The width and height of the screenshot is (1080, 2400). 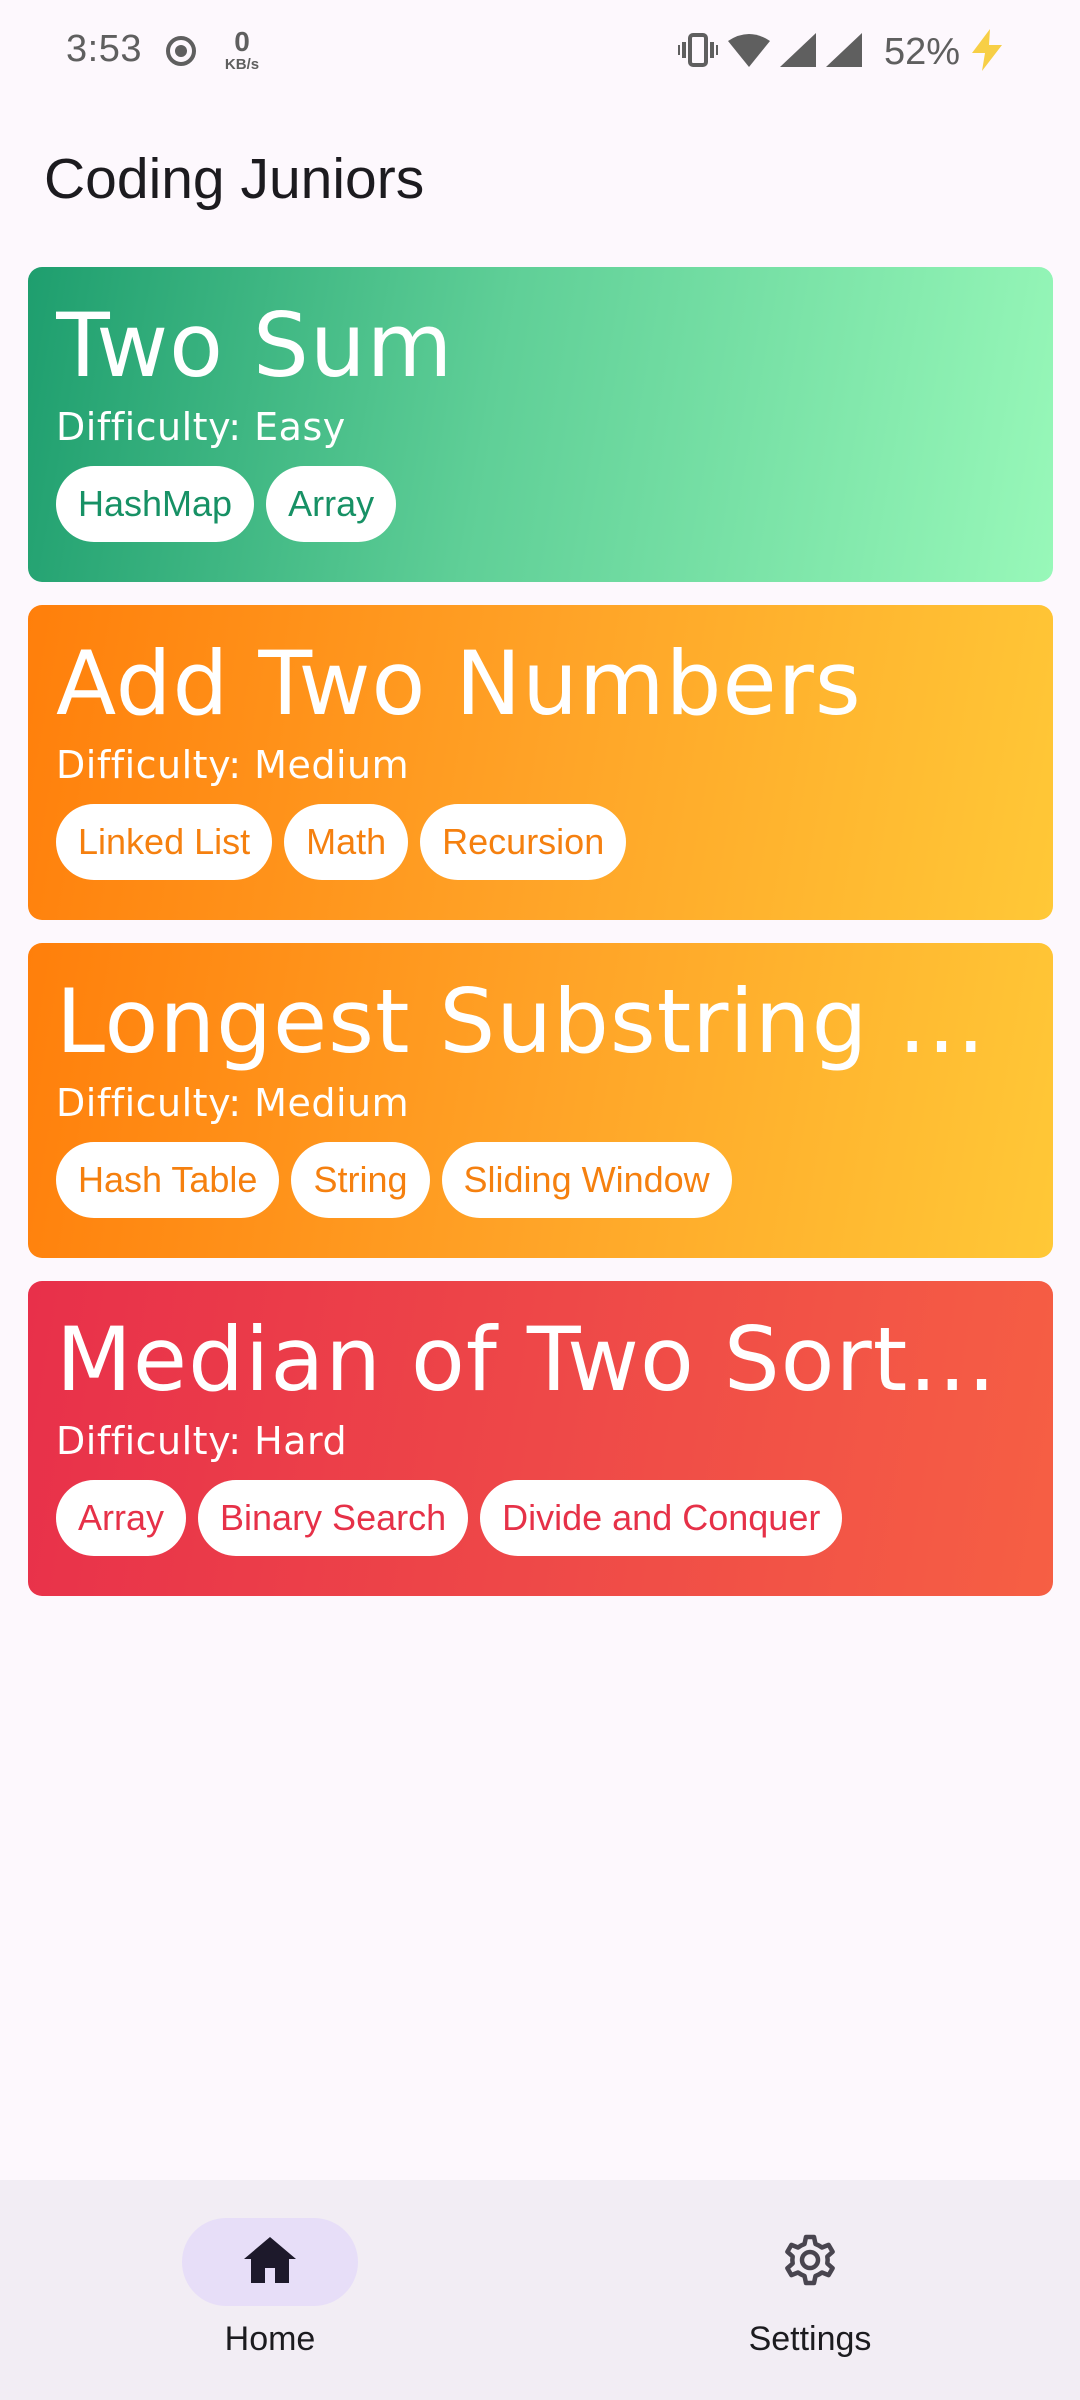 What do you see at coordinates (201, 426) in the screenshot?
I see `problem-difficulty: Difficulty: Easy` at bounding box center [201, 426].